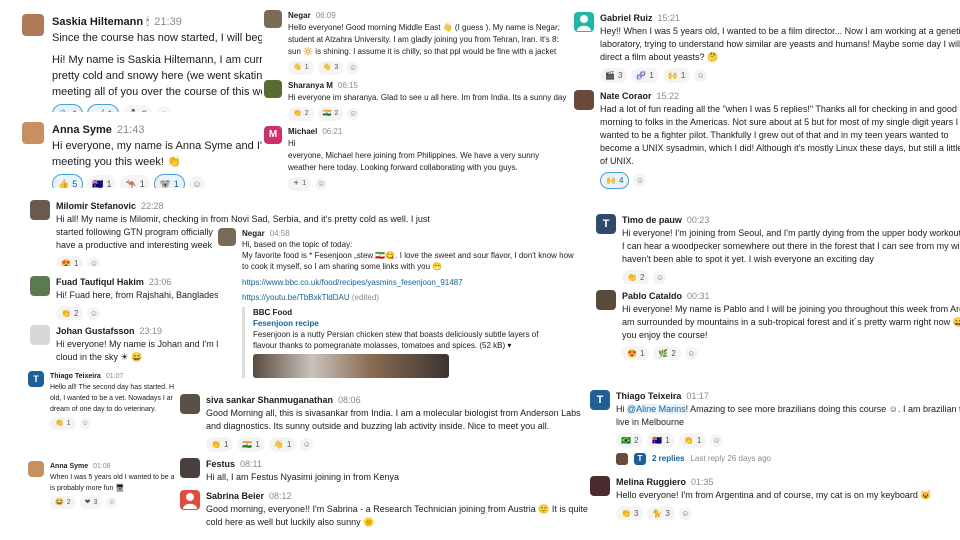 The width and height of the screenshot is (960, 540). What do you see at coordinates (349, 400) in the screenshot?
I see `timestamp: 08:06` at bounding box center [349, 400].